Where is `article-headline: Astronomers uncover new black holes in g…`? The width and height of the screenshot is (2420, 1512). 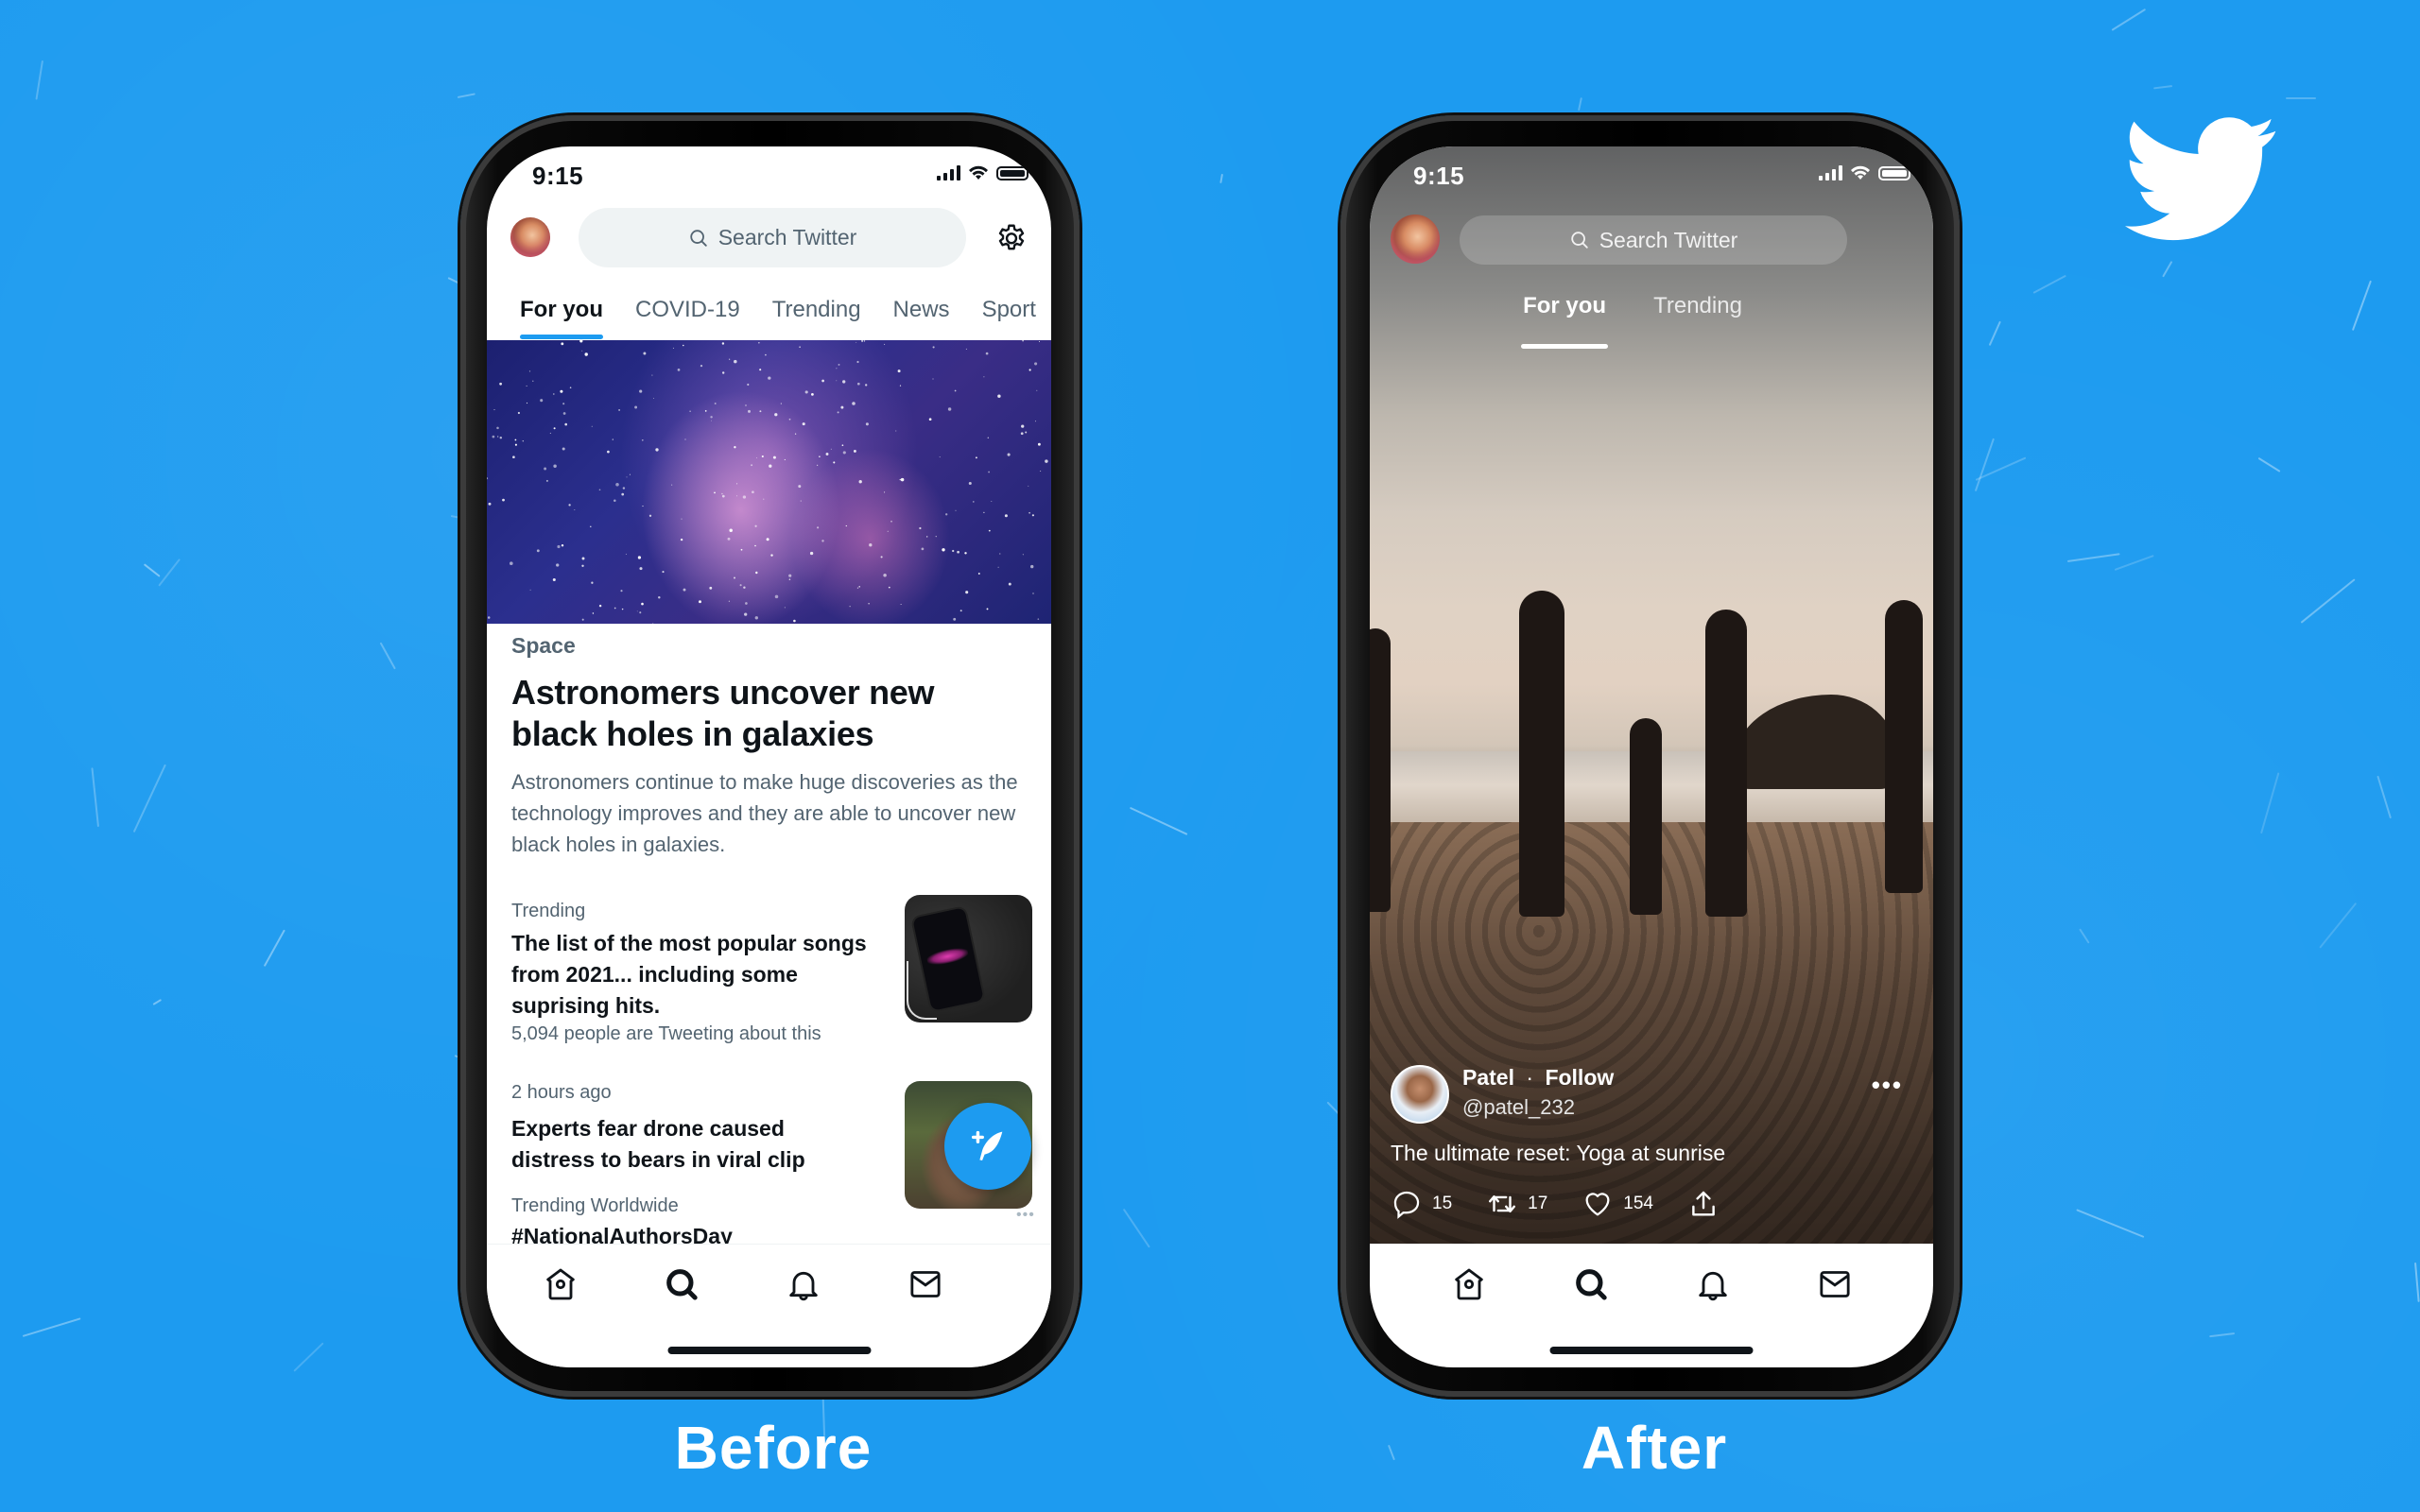 article-headline: Astronomers uncover new black holes in g… is located at coordinates (723, 713).